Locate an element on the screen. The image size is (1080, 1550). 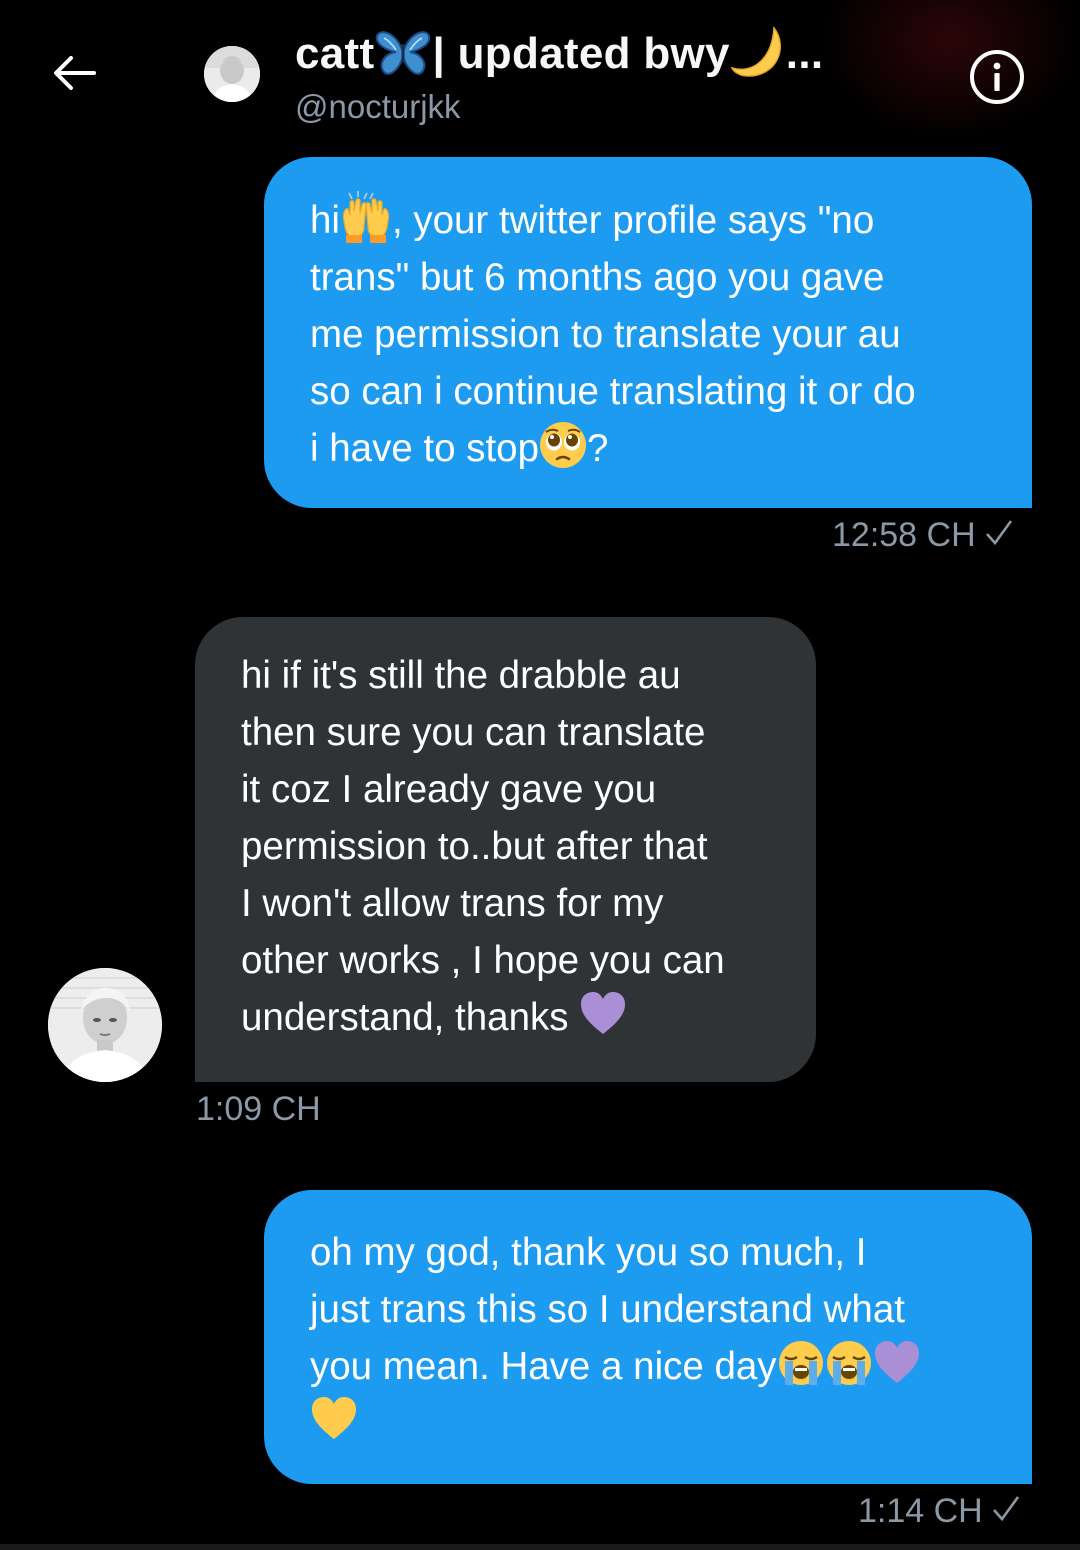
message-line: just trans this so I understand what is located at coordinates (607, 1309).